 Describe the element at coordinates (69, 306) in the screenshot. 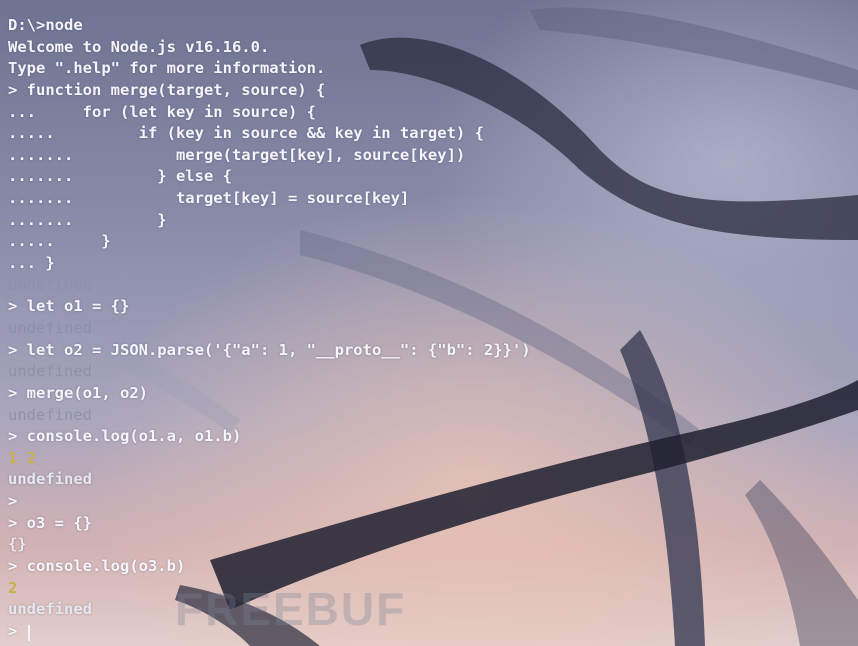

I see `console-line: > let o1 = {}` at that location.